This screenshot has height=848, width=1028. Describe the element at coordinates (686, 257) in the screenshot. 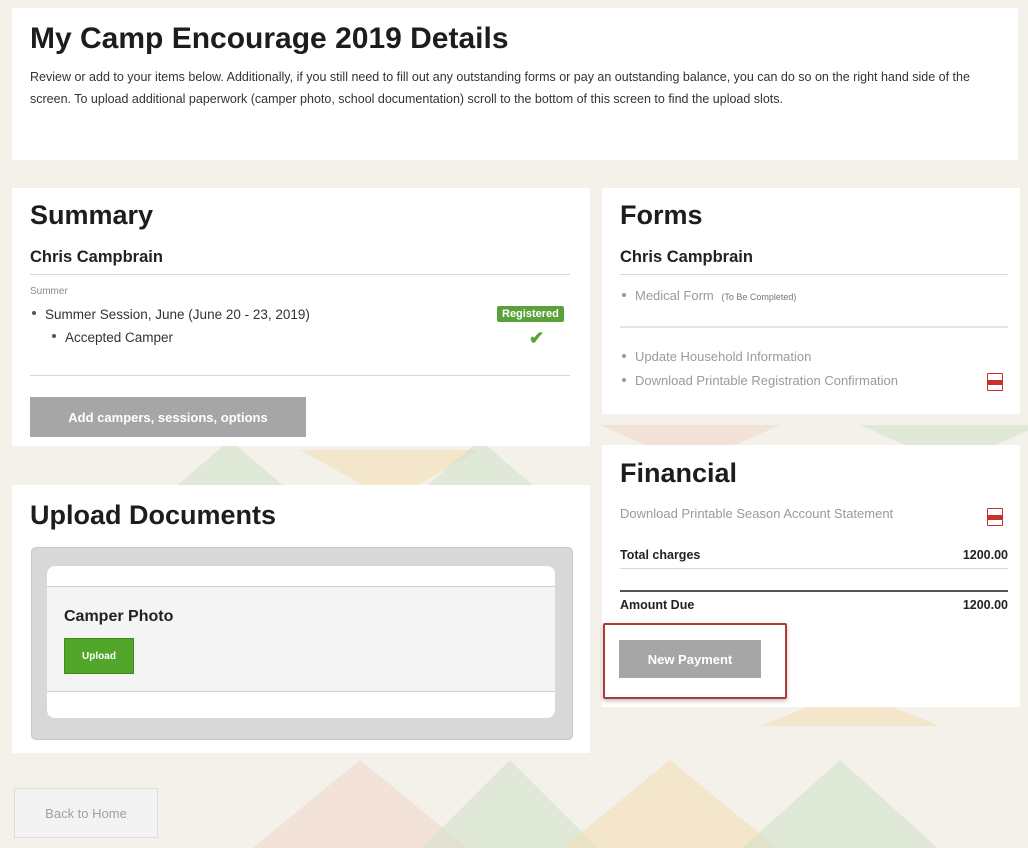

I see `forms-camper-name: Chris Campbrain` at that location.